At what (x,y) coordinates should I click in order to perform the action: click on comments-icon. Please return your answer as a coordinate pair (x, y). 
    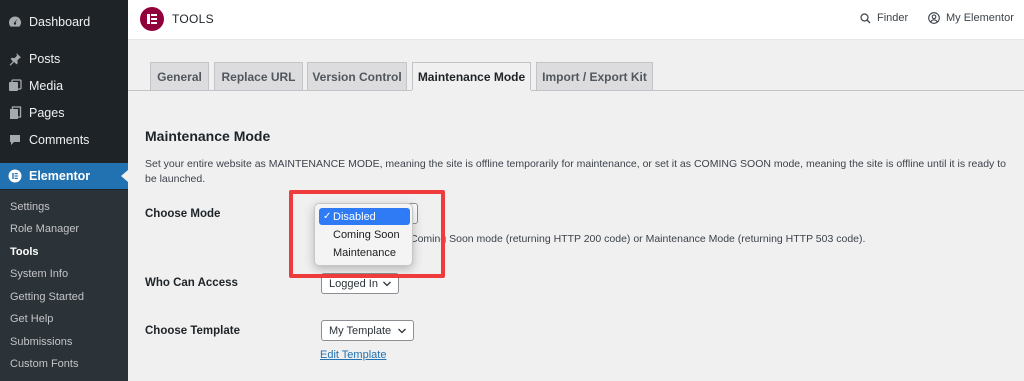
    Looking at the image, I should click on (15, 140).